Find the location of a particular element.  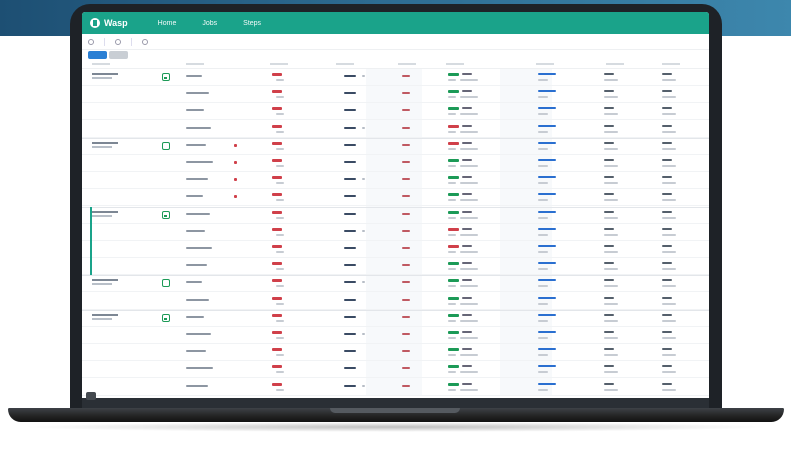

chip-active is located at coordinates (98, 55).